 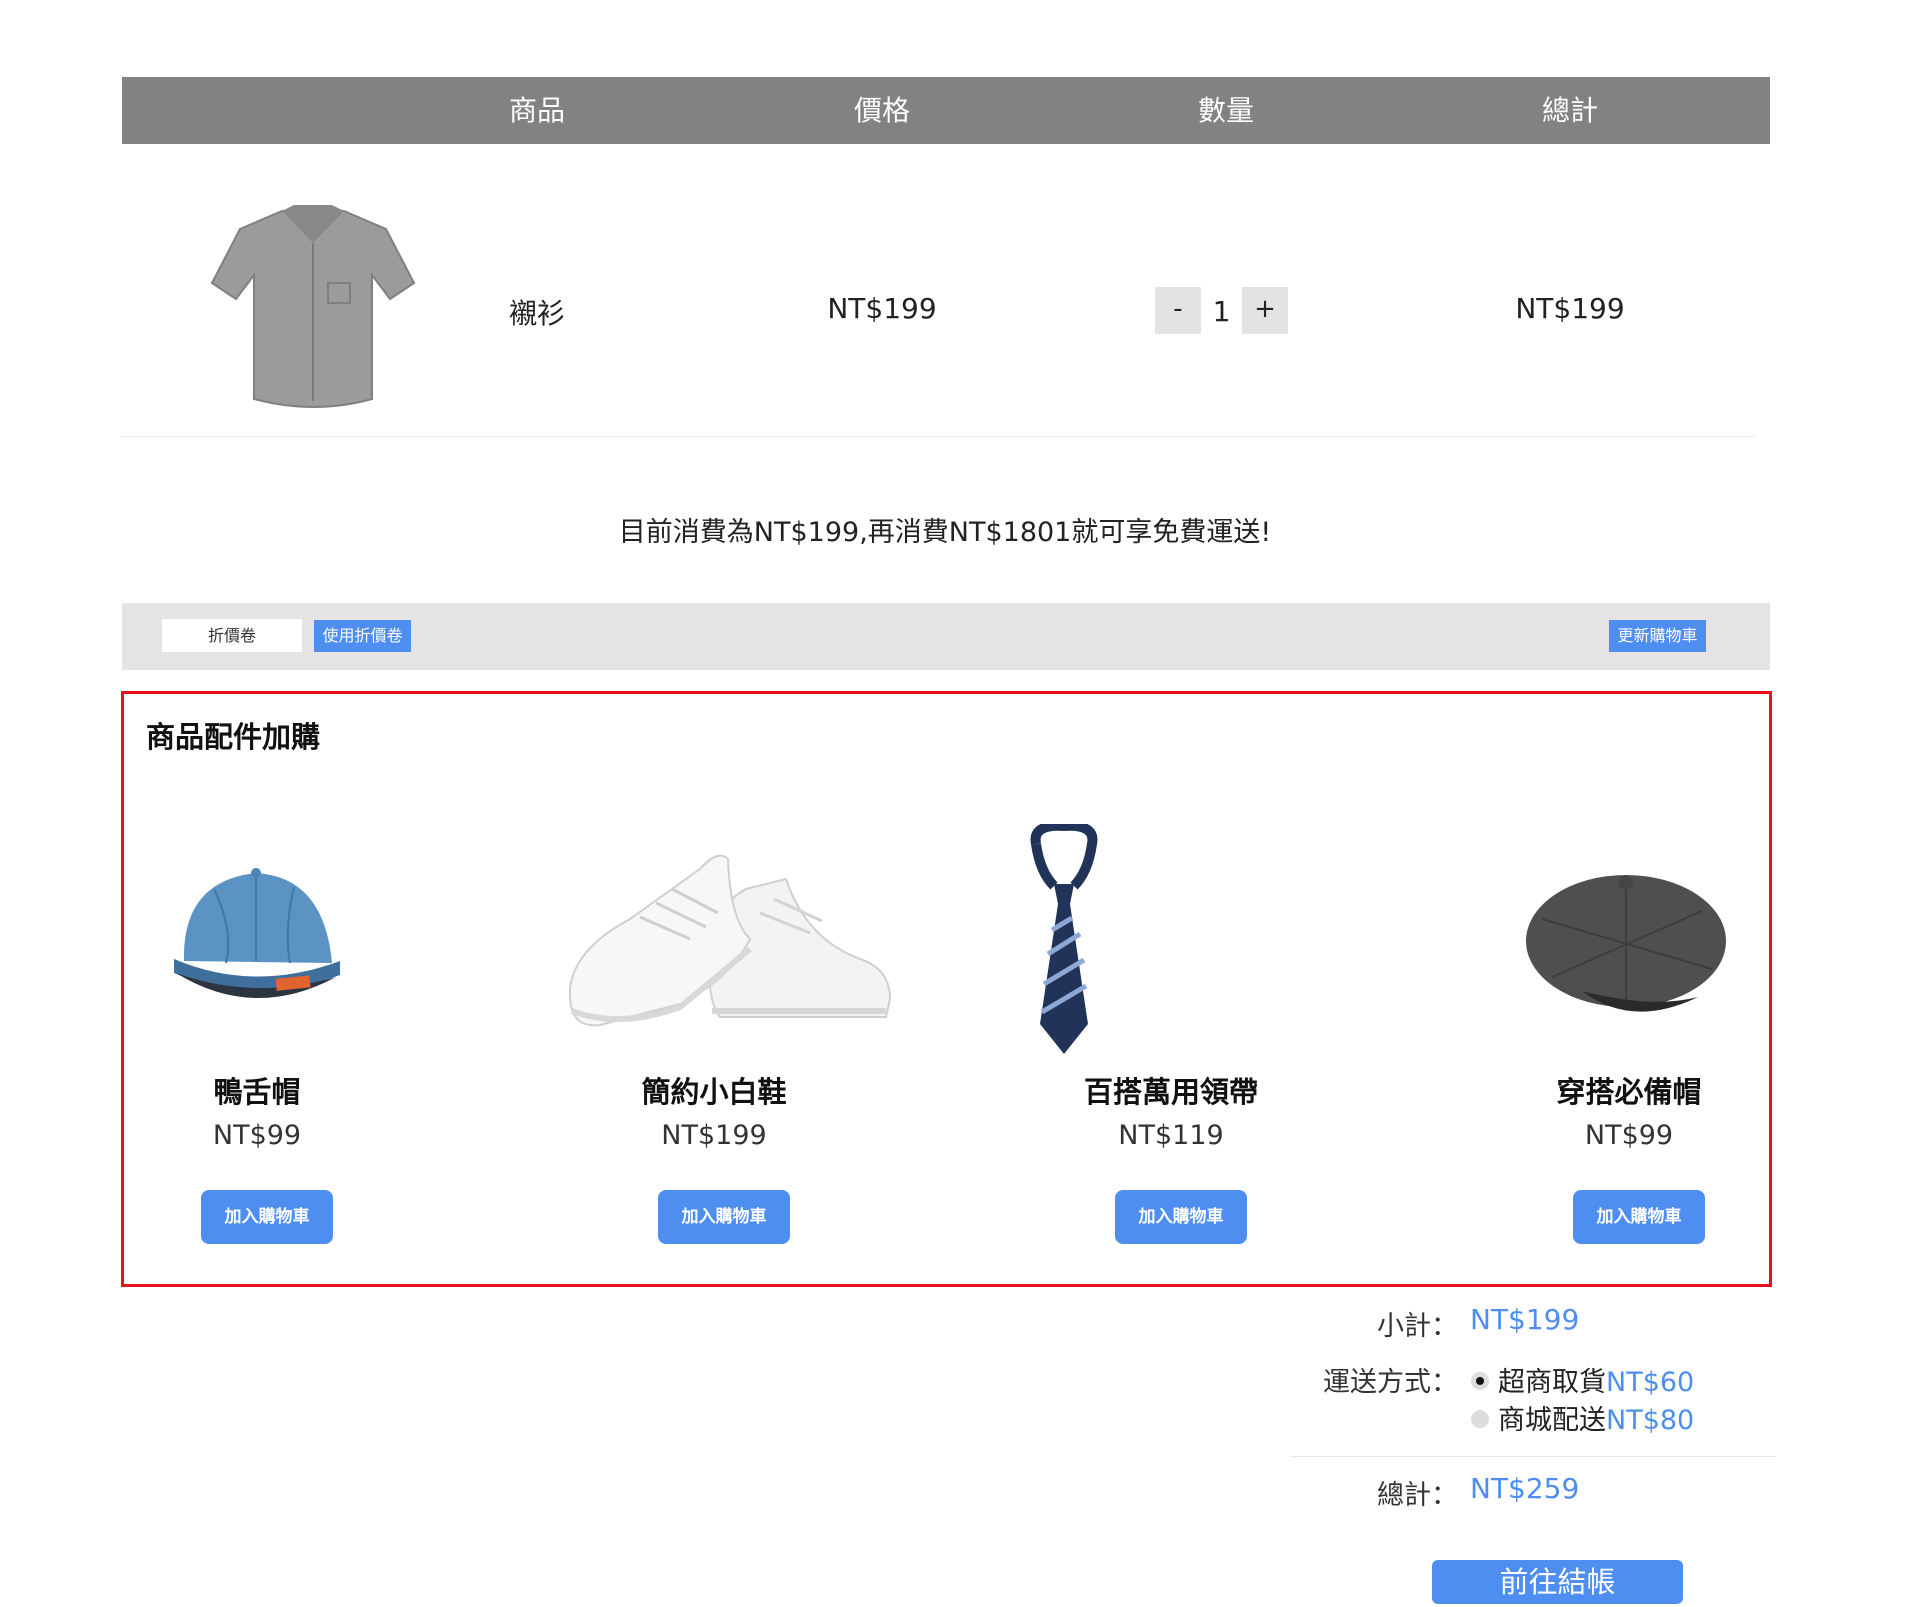 What do you see at coordinates (233, 737) in the screenshot?
I see `addon-title: 商品配件加購` at bounding box center [233, 737].